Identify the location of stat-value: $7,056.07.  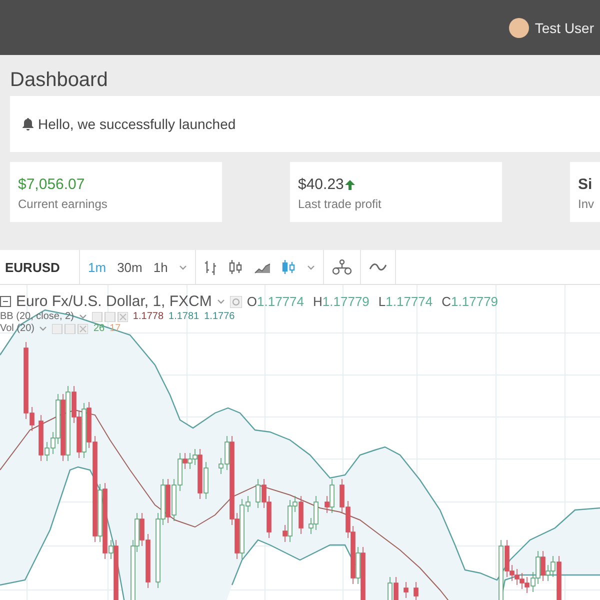
(51, 184).